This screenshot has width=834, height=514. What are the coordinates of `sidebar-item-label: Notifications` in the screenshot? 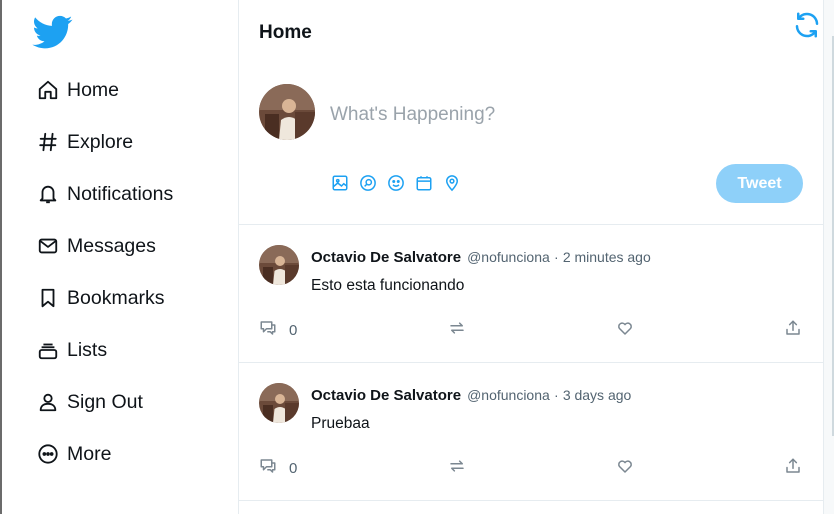 It's located at (120, 193).